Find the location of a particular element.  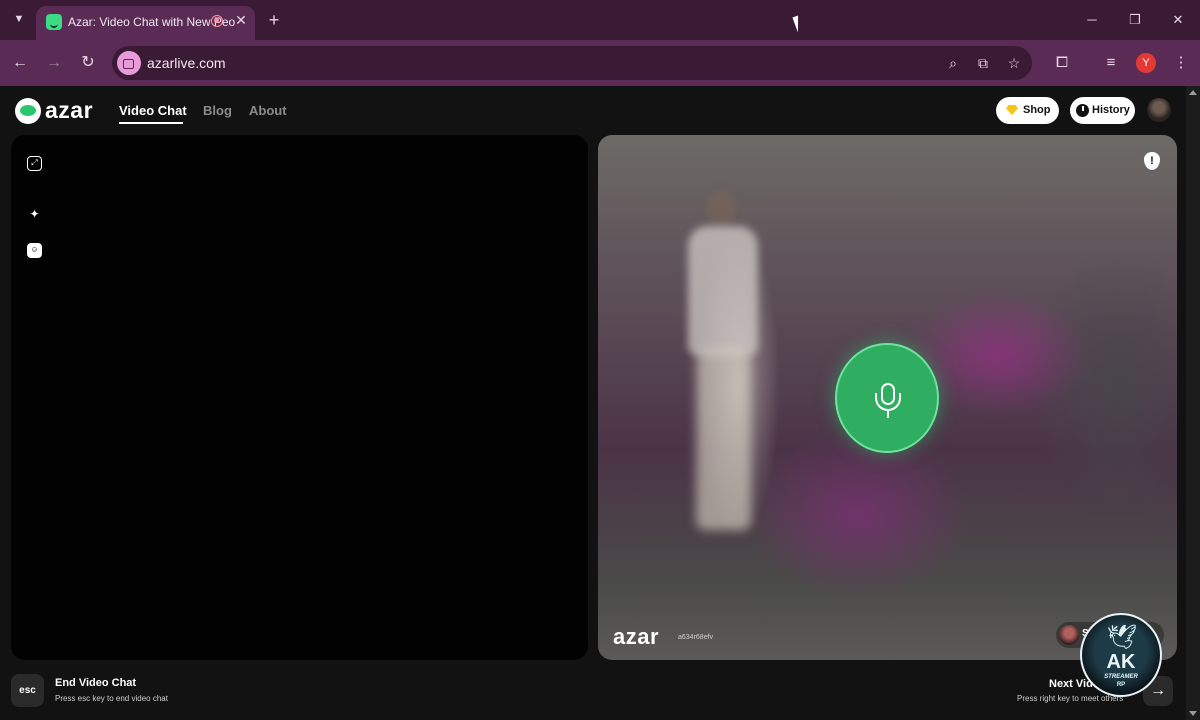

forward-icon: → is located at coordinates (54, 63).